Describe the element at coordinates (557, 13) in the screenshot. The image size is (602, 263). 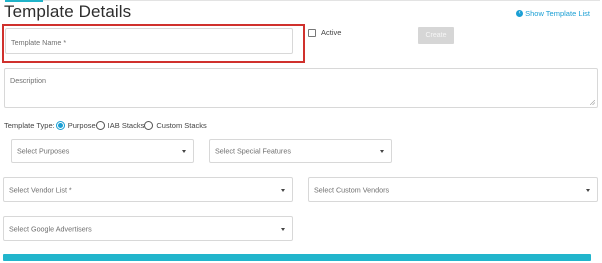
I see `show-template-list-label: Show Template List` at that location.